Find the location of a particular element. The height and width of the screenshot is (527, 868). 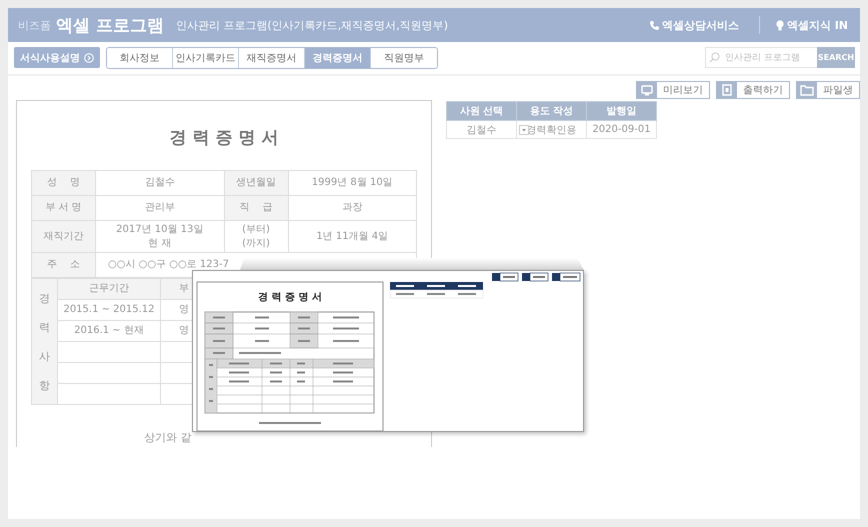

action-button: 출력하기 is located at coordinates (753, 90).